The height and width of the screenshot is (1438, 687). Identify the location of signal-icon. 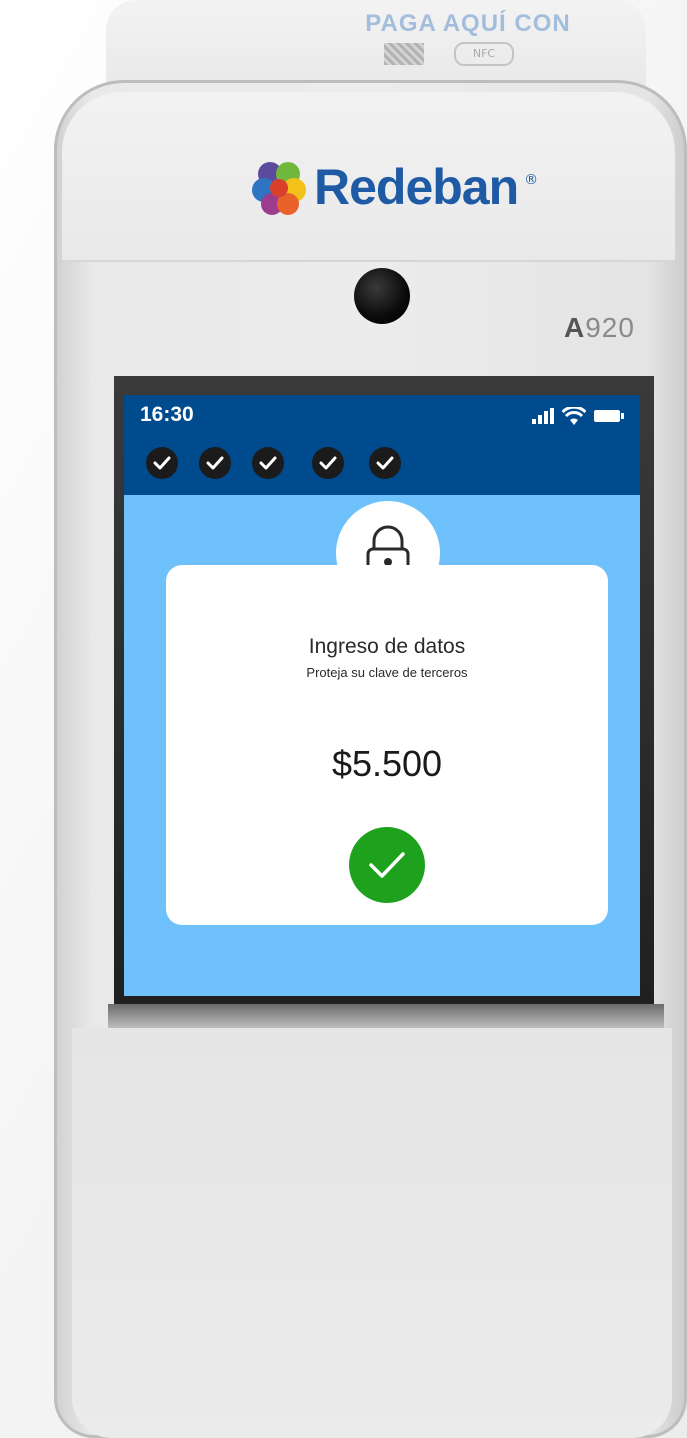
(543, 416).